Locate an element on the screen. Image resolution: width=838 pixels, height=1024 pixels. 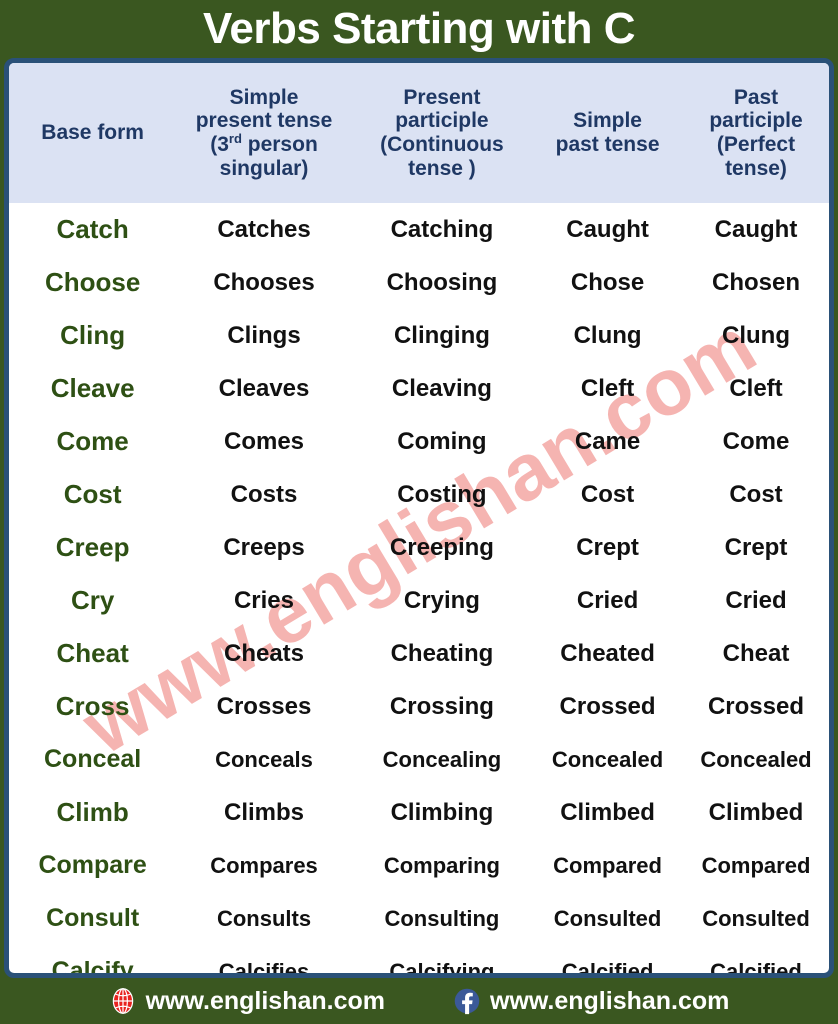
cell-past-participle: Climbed is located at coordinates (756, 812).